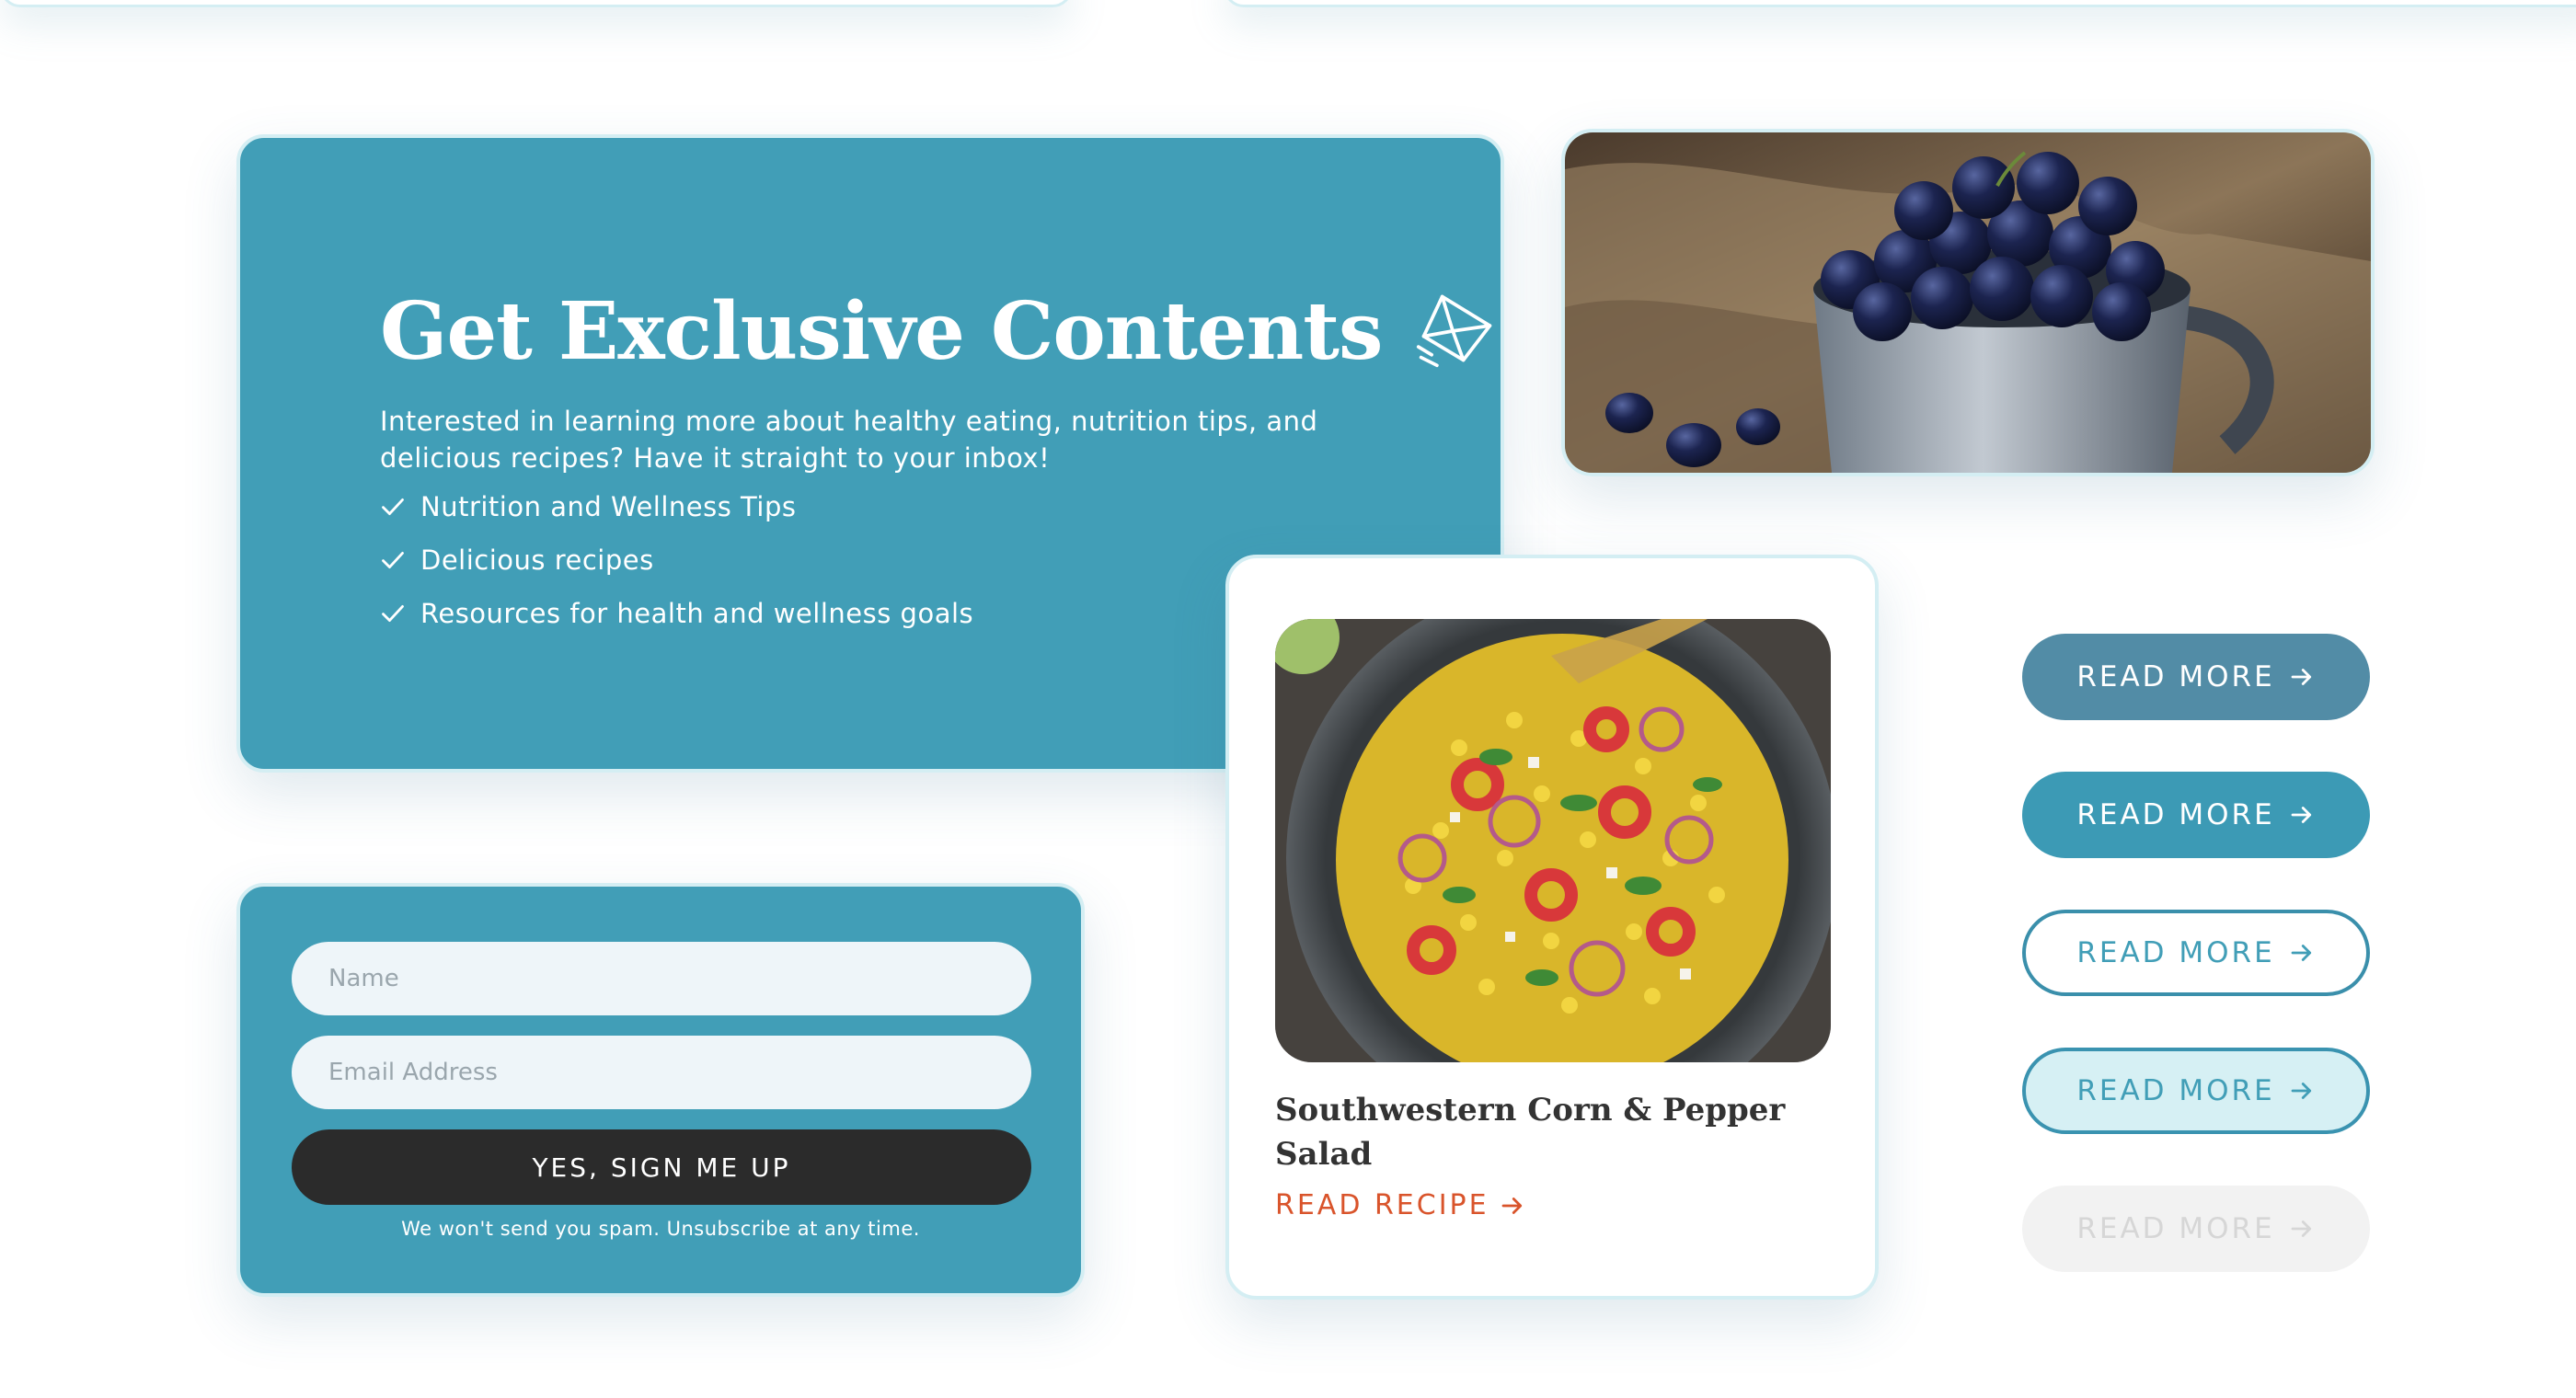 The width and height of the screenshot is (2576, 1398). What do you see at coordinates (1532, 1132) in the screenshot?
I see `recipe-title: Southwestern Corn & Pepper Salad` at bounding box center [1532, 1132].